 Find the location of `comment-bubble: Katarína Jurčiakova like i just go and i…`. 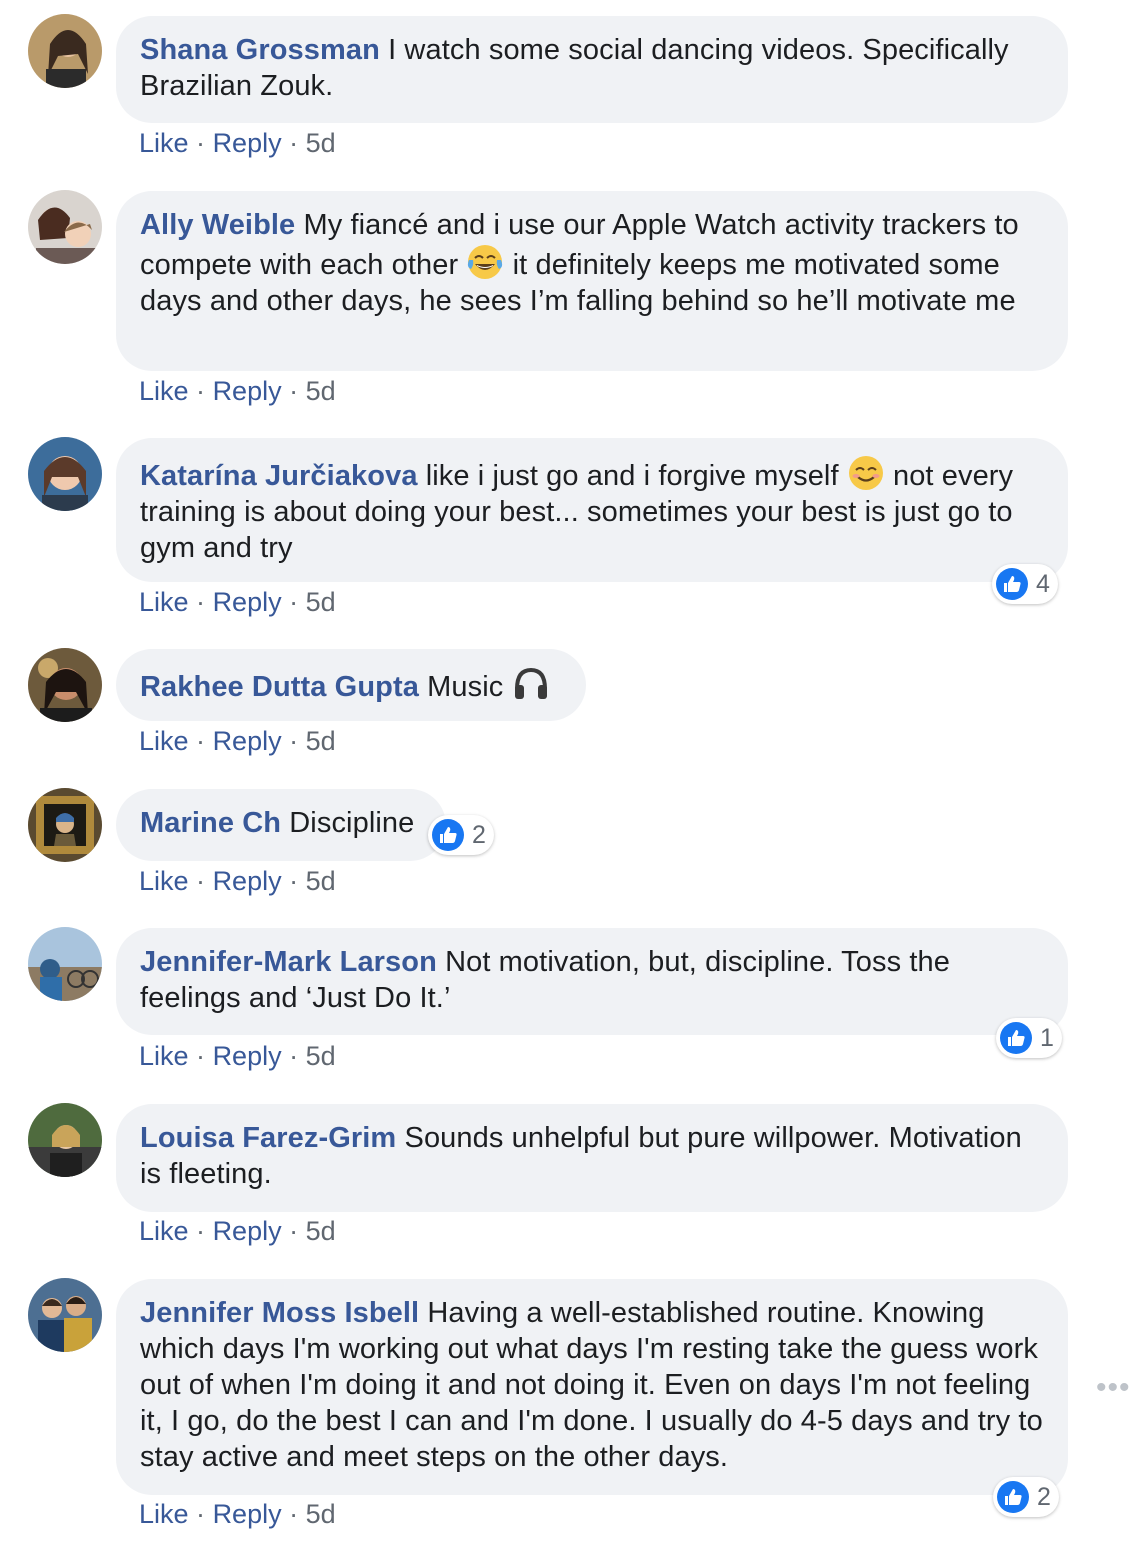

comment-bubble: Katarína Jurčiakova like i just go and i… is located at coordinates (592, 510).